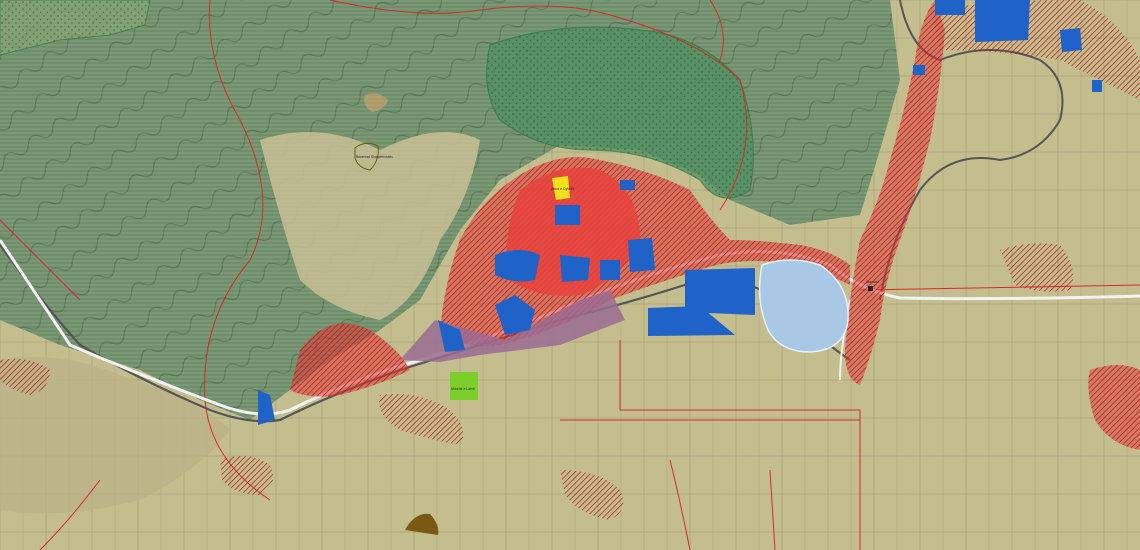  Describe the element at coordinates (463, 389) in the screenshot. I see `park-label: Shkolla e Lartë` at that location.